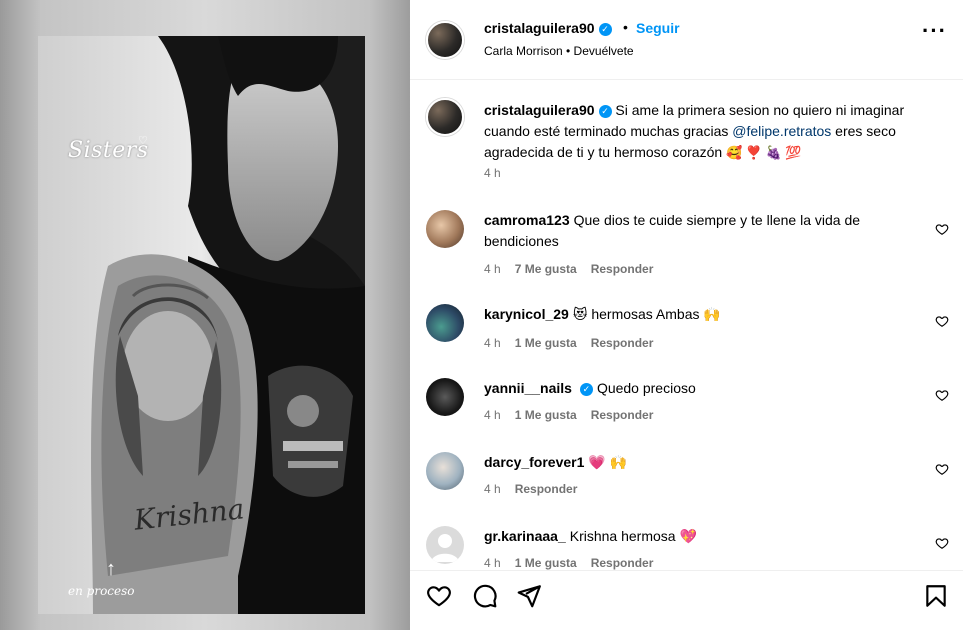 The image size is (963, 630). Describe the element at coordinates (704, 388) in the screenshot. I see `comment-body: yannii__nails ✓ Quedo precioso` at that location.